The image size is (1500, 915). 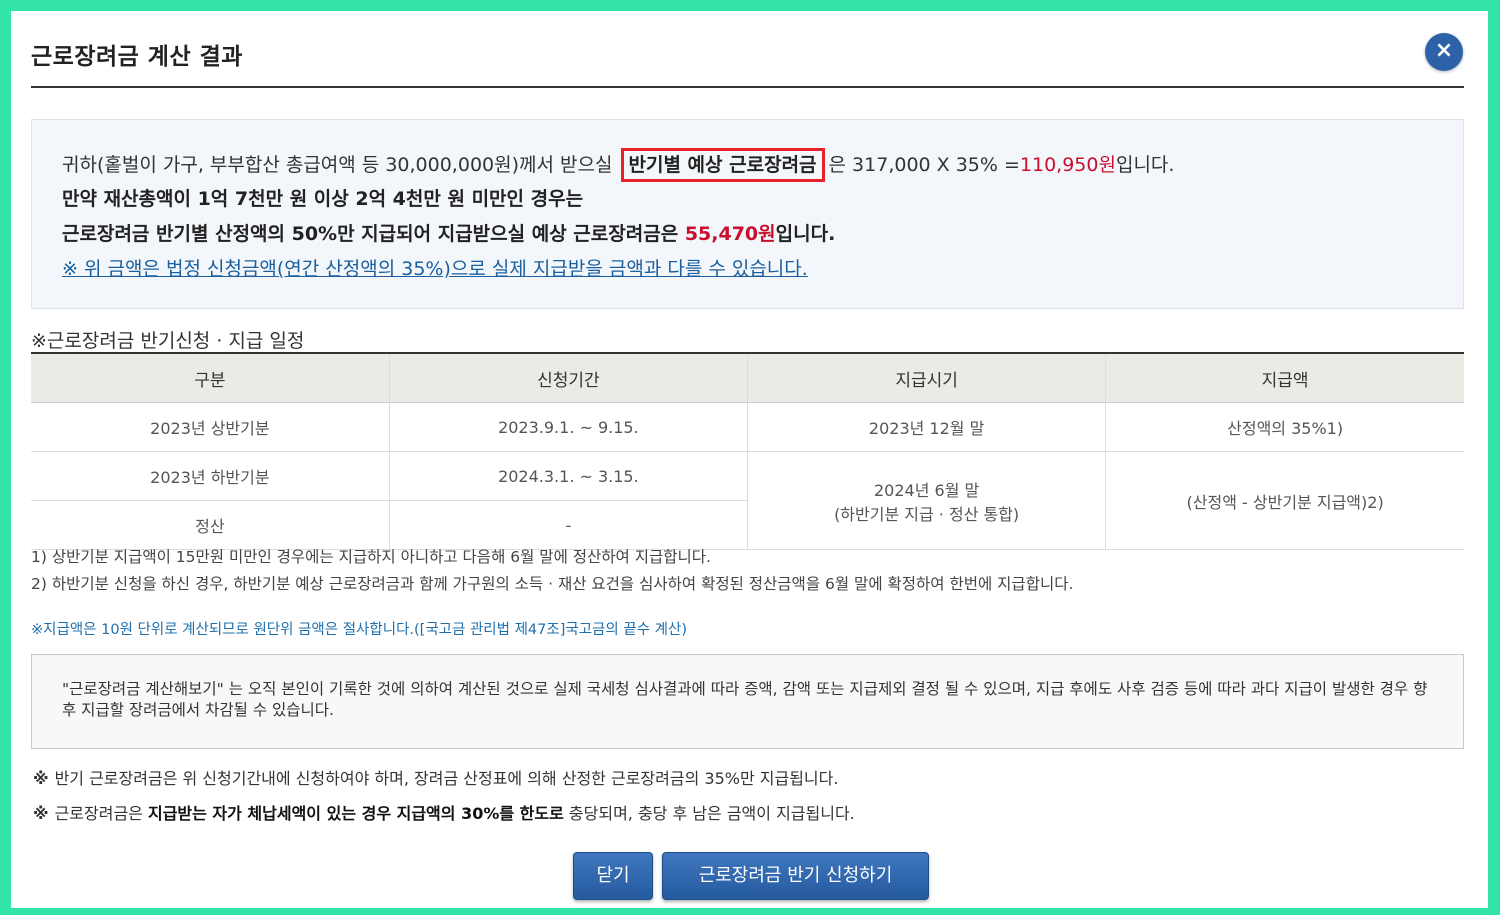 I want to click on merged-payment-time: 2024년 6월 말, so click(x=927, y=490).